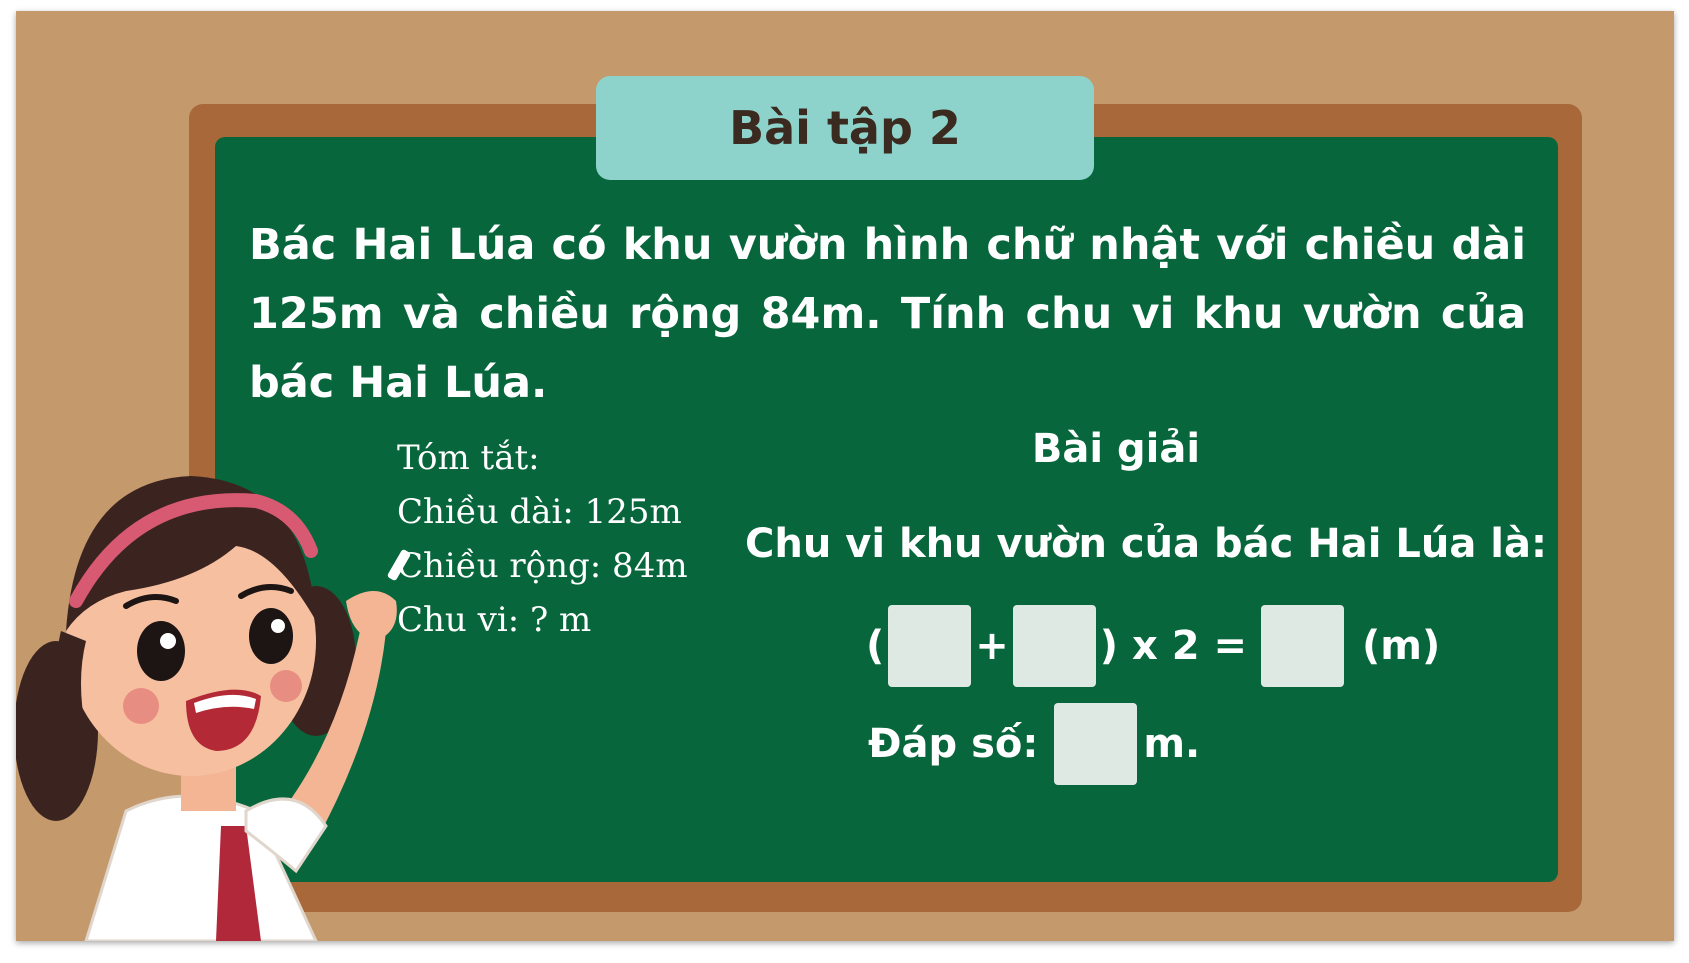 The image size is (1689, 963). Describe the element at coordinates (1054, 646) in the screenshot. I see `answer-box-width` at that location.